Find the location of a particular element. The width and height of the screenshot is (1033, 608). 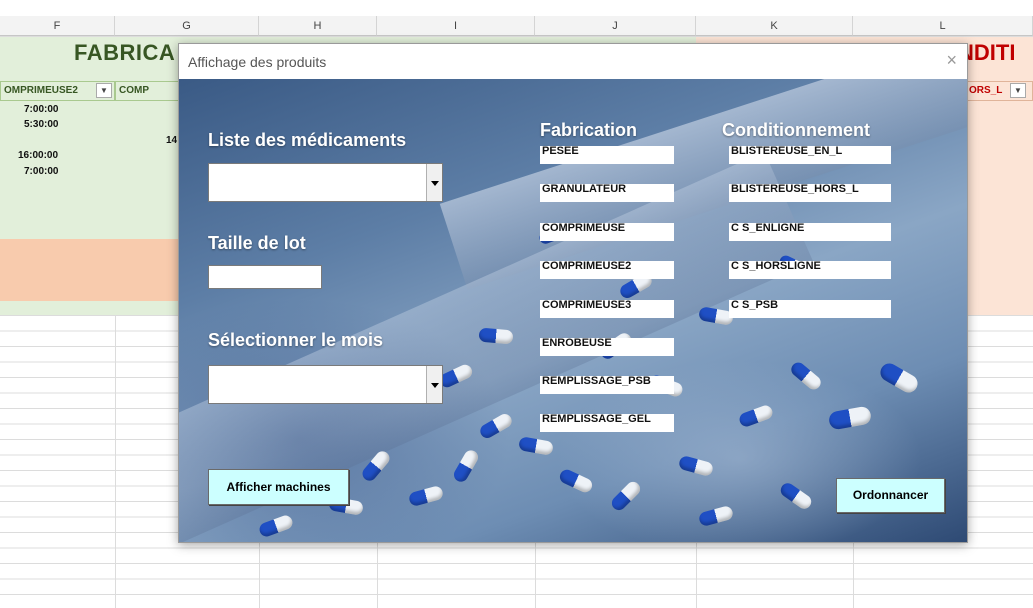

machine-field-blistereuse-en-l: BLISTEREUSE_EN_L is located at coordinates (810, 155).